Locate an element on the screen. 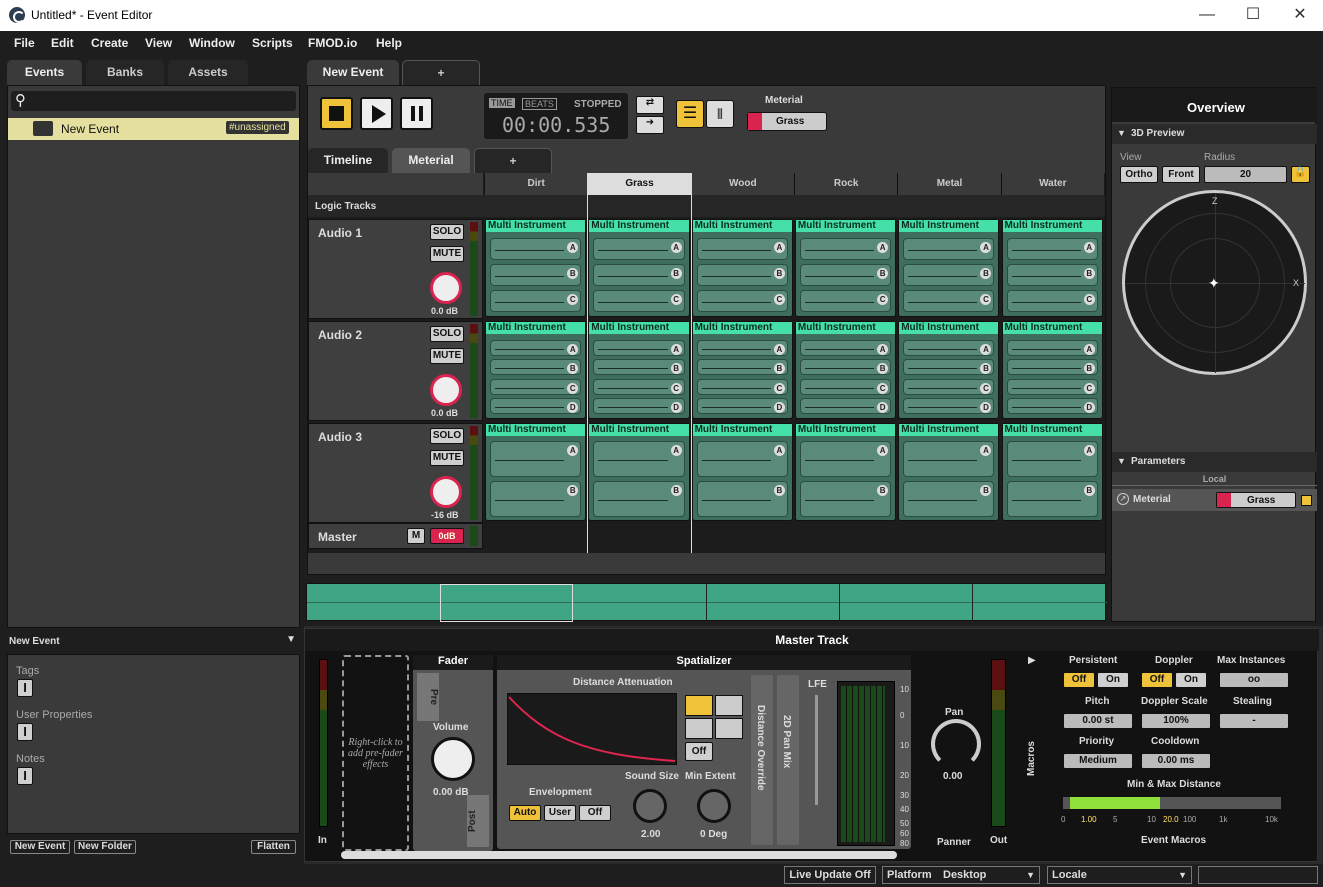 Image resolution: width=1323 pixels, height=887 pixels. track-header: Audio 3 SOLO MUTE -16 dB is located at coordinates (395, 473).